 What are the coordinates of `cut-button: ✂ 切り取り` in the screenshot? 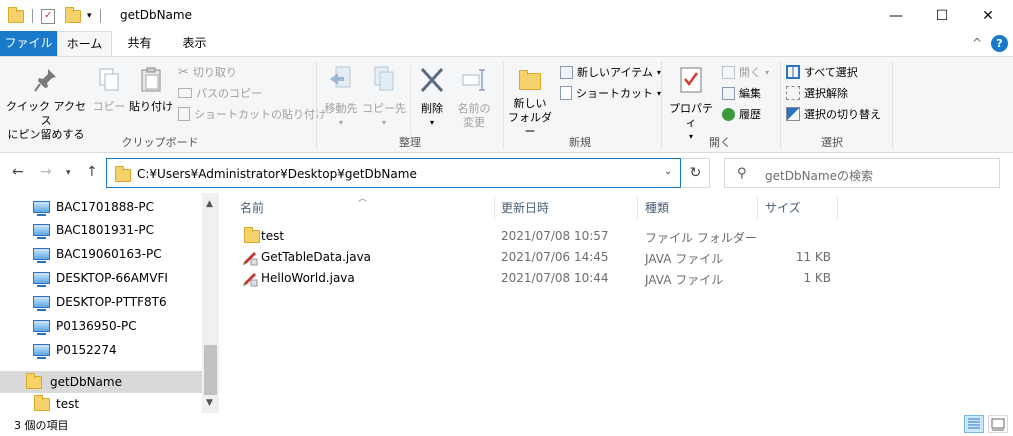 It's located at (207, 72).